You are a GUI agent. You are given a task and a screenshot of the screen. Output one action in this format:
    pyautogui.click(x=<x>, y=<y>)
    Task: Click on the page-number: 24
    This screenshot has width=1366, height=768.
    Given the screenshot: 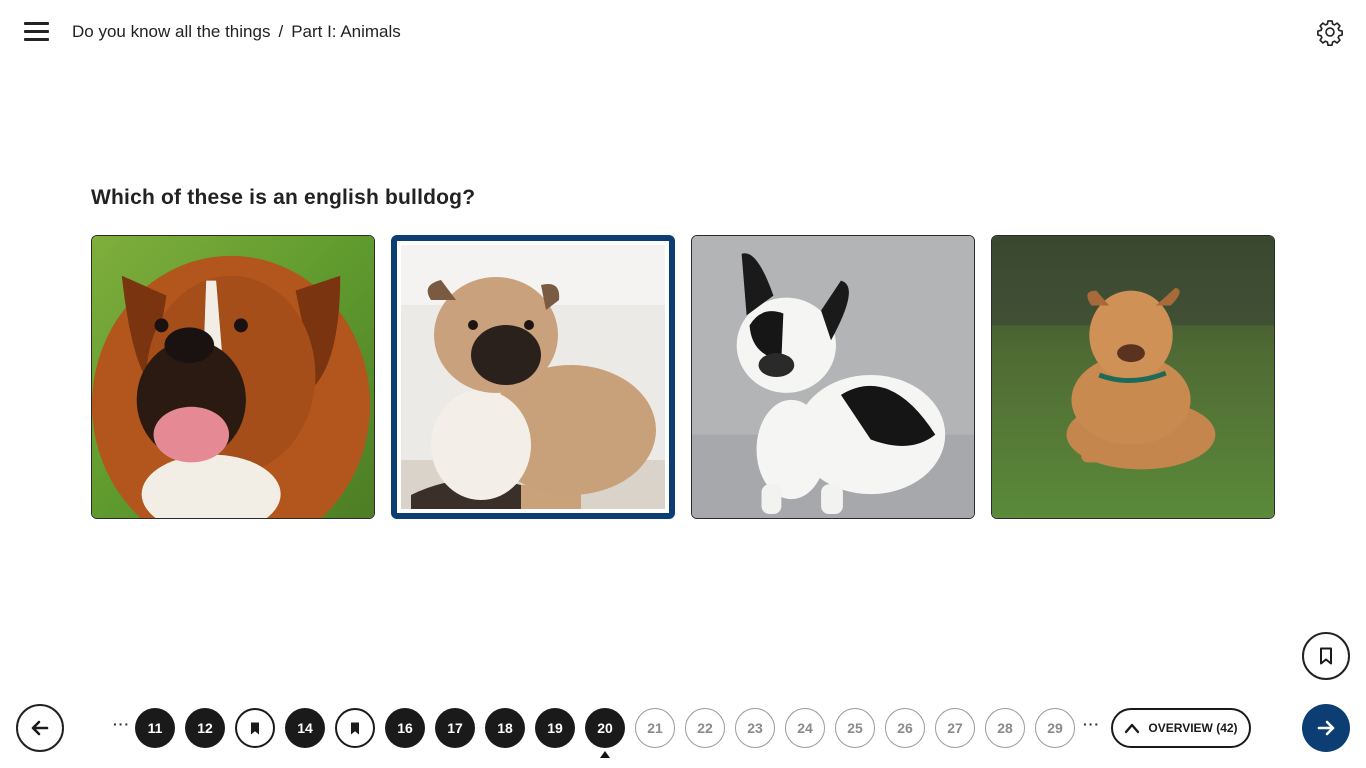 What is the action you would take?
    pyautogui.click(x=805, y=728)
    